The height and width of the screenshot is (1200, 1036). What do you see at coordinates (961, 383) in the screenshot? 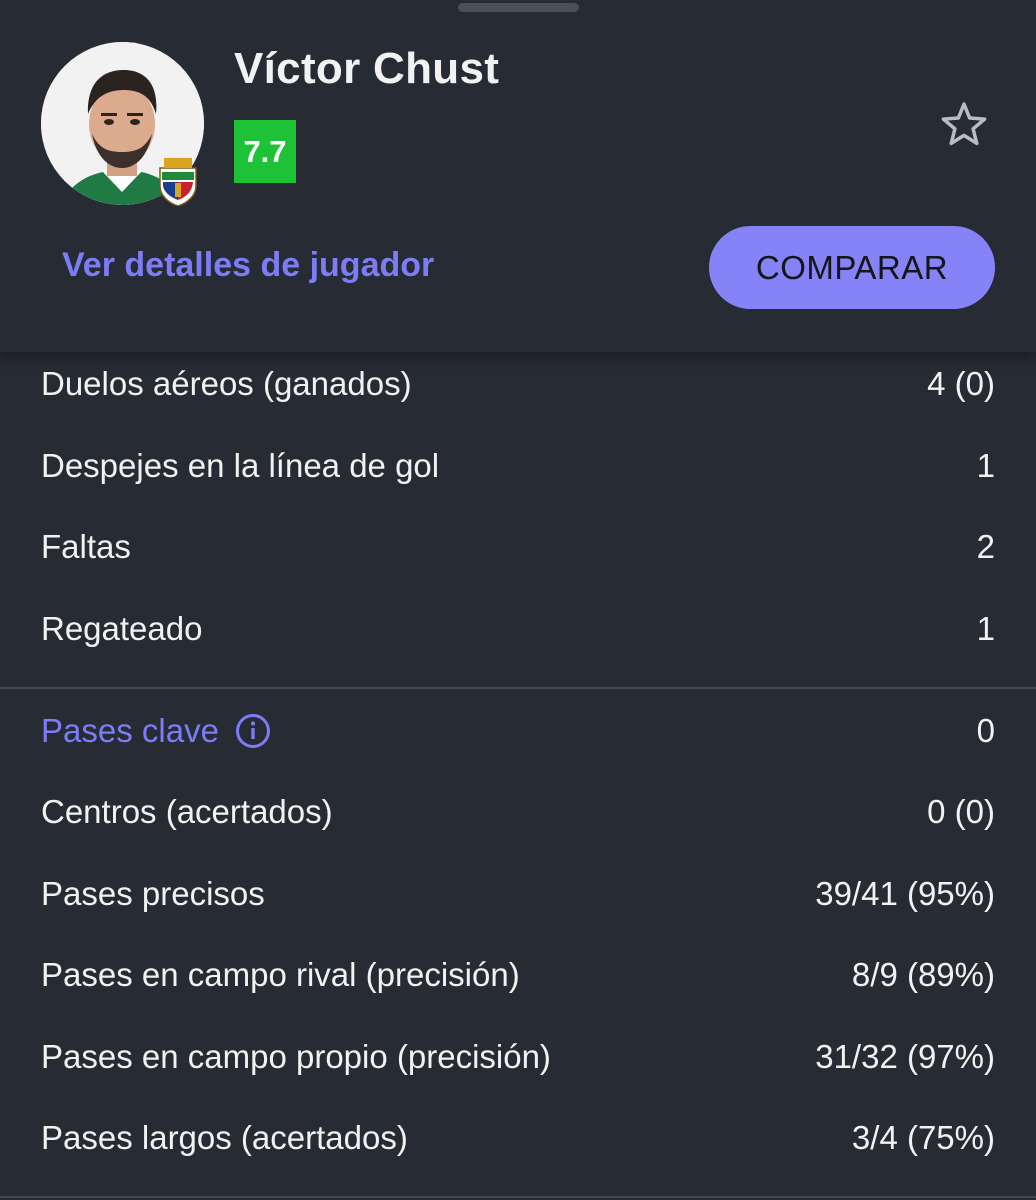
I see `stat-value: 4 (0)` at bounding box center [961, 383].